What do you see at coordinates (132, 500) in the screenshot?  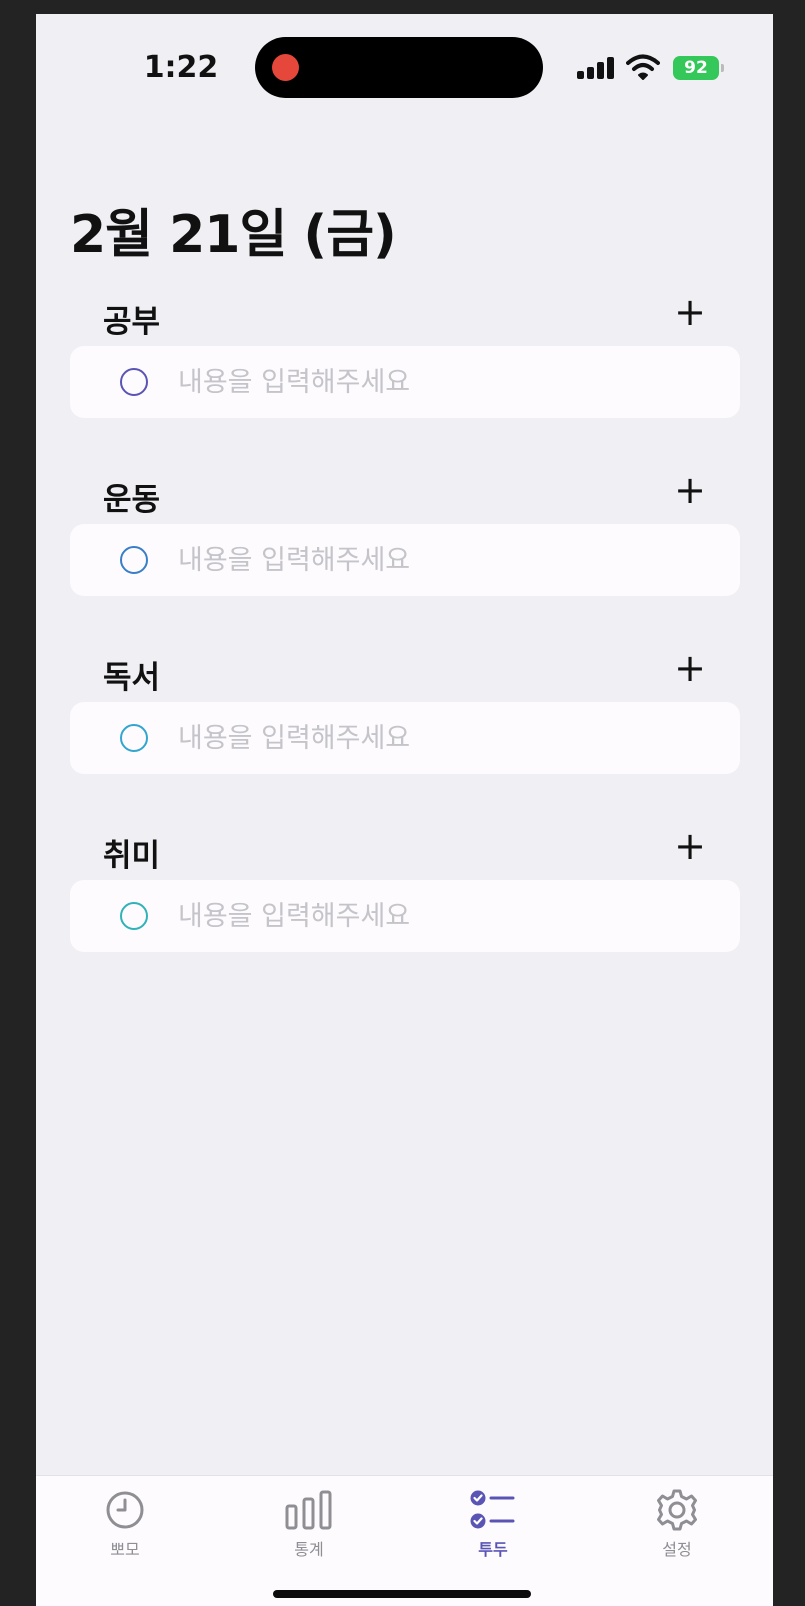 I see `section-title: 운동` at bounding box center [132, 500].